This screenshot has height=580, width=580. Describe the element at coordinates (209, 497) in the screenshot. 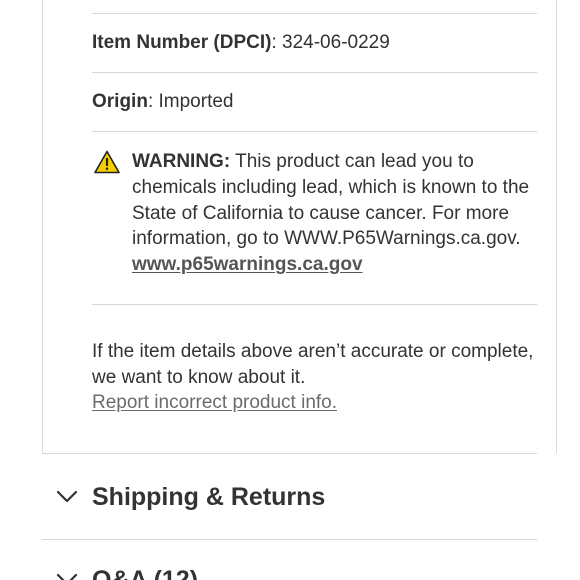

I see `accordion-title: Shipping & Returns` at that location.